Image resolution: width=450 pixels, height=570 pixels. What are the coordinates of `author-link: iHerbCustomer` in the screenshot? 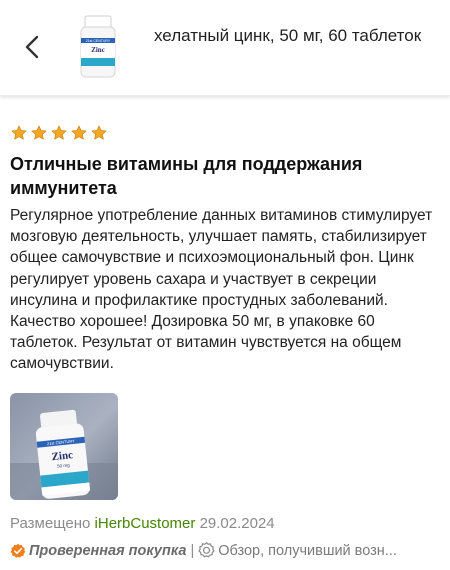 It's located at (145, 523).